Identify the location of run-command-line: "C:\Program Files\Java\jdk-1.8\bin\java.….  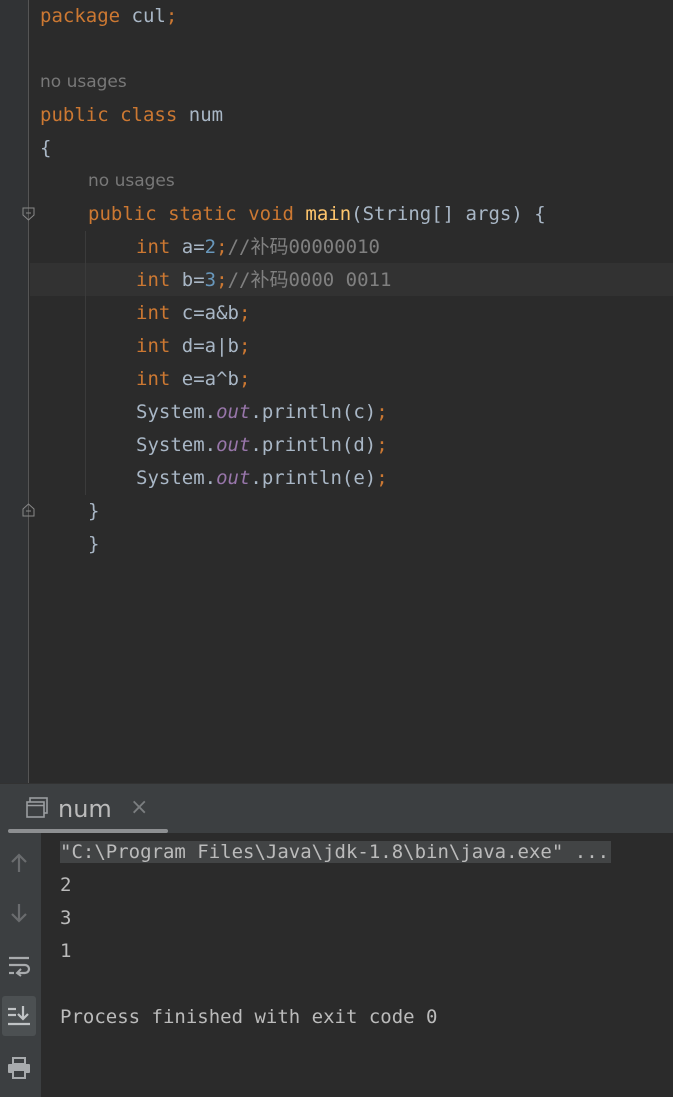
(336, 852).